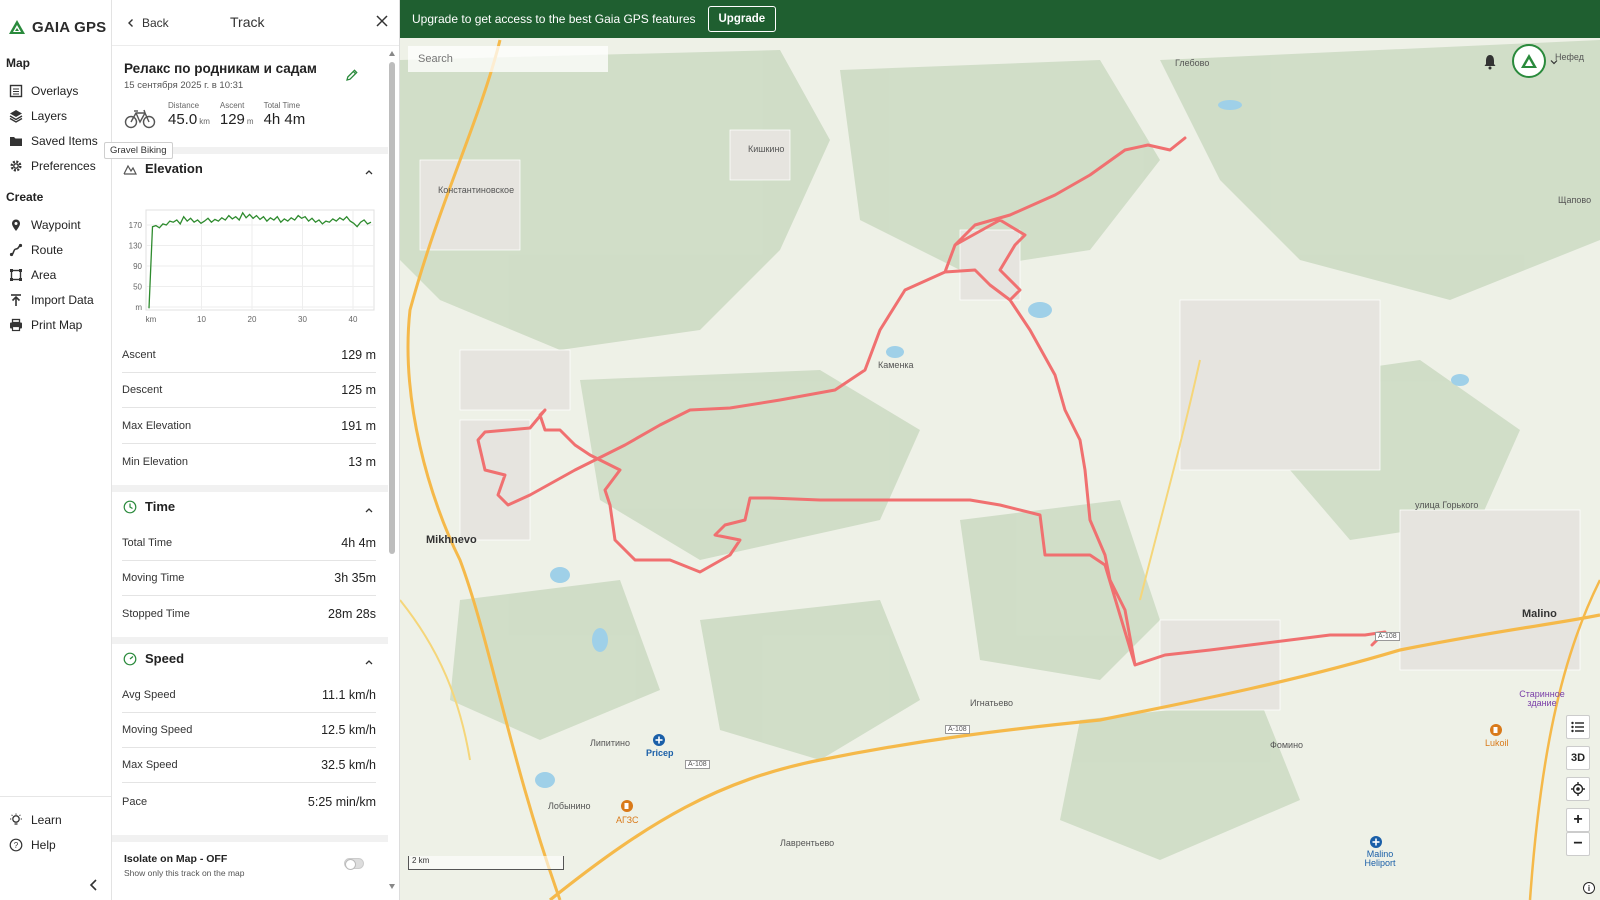  Describe the element at coordinates (16, 141) in the screenshot. I see `folder-icon` at that location.